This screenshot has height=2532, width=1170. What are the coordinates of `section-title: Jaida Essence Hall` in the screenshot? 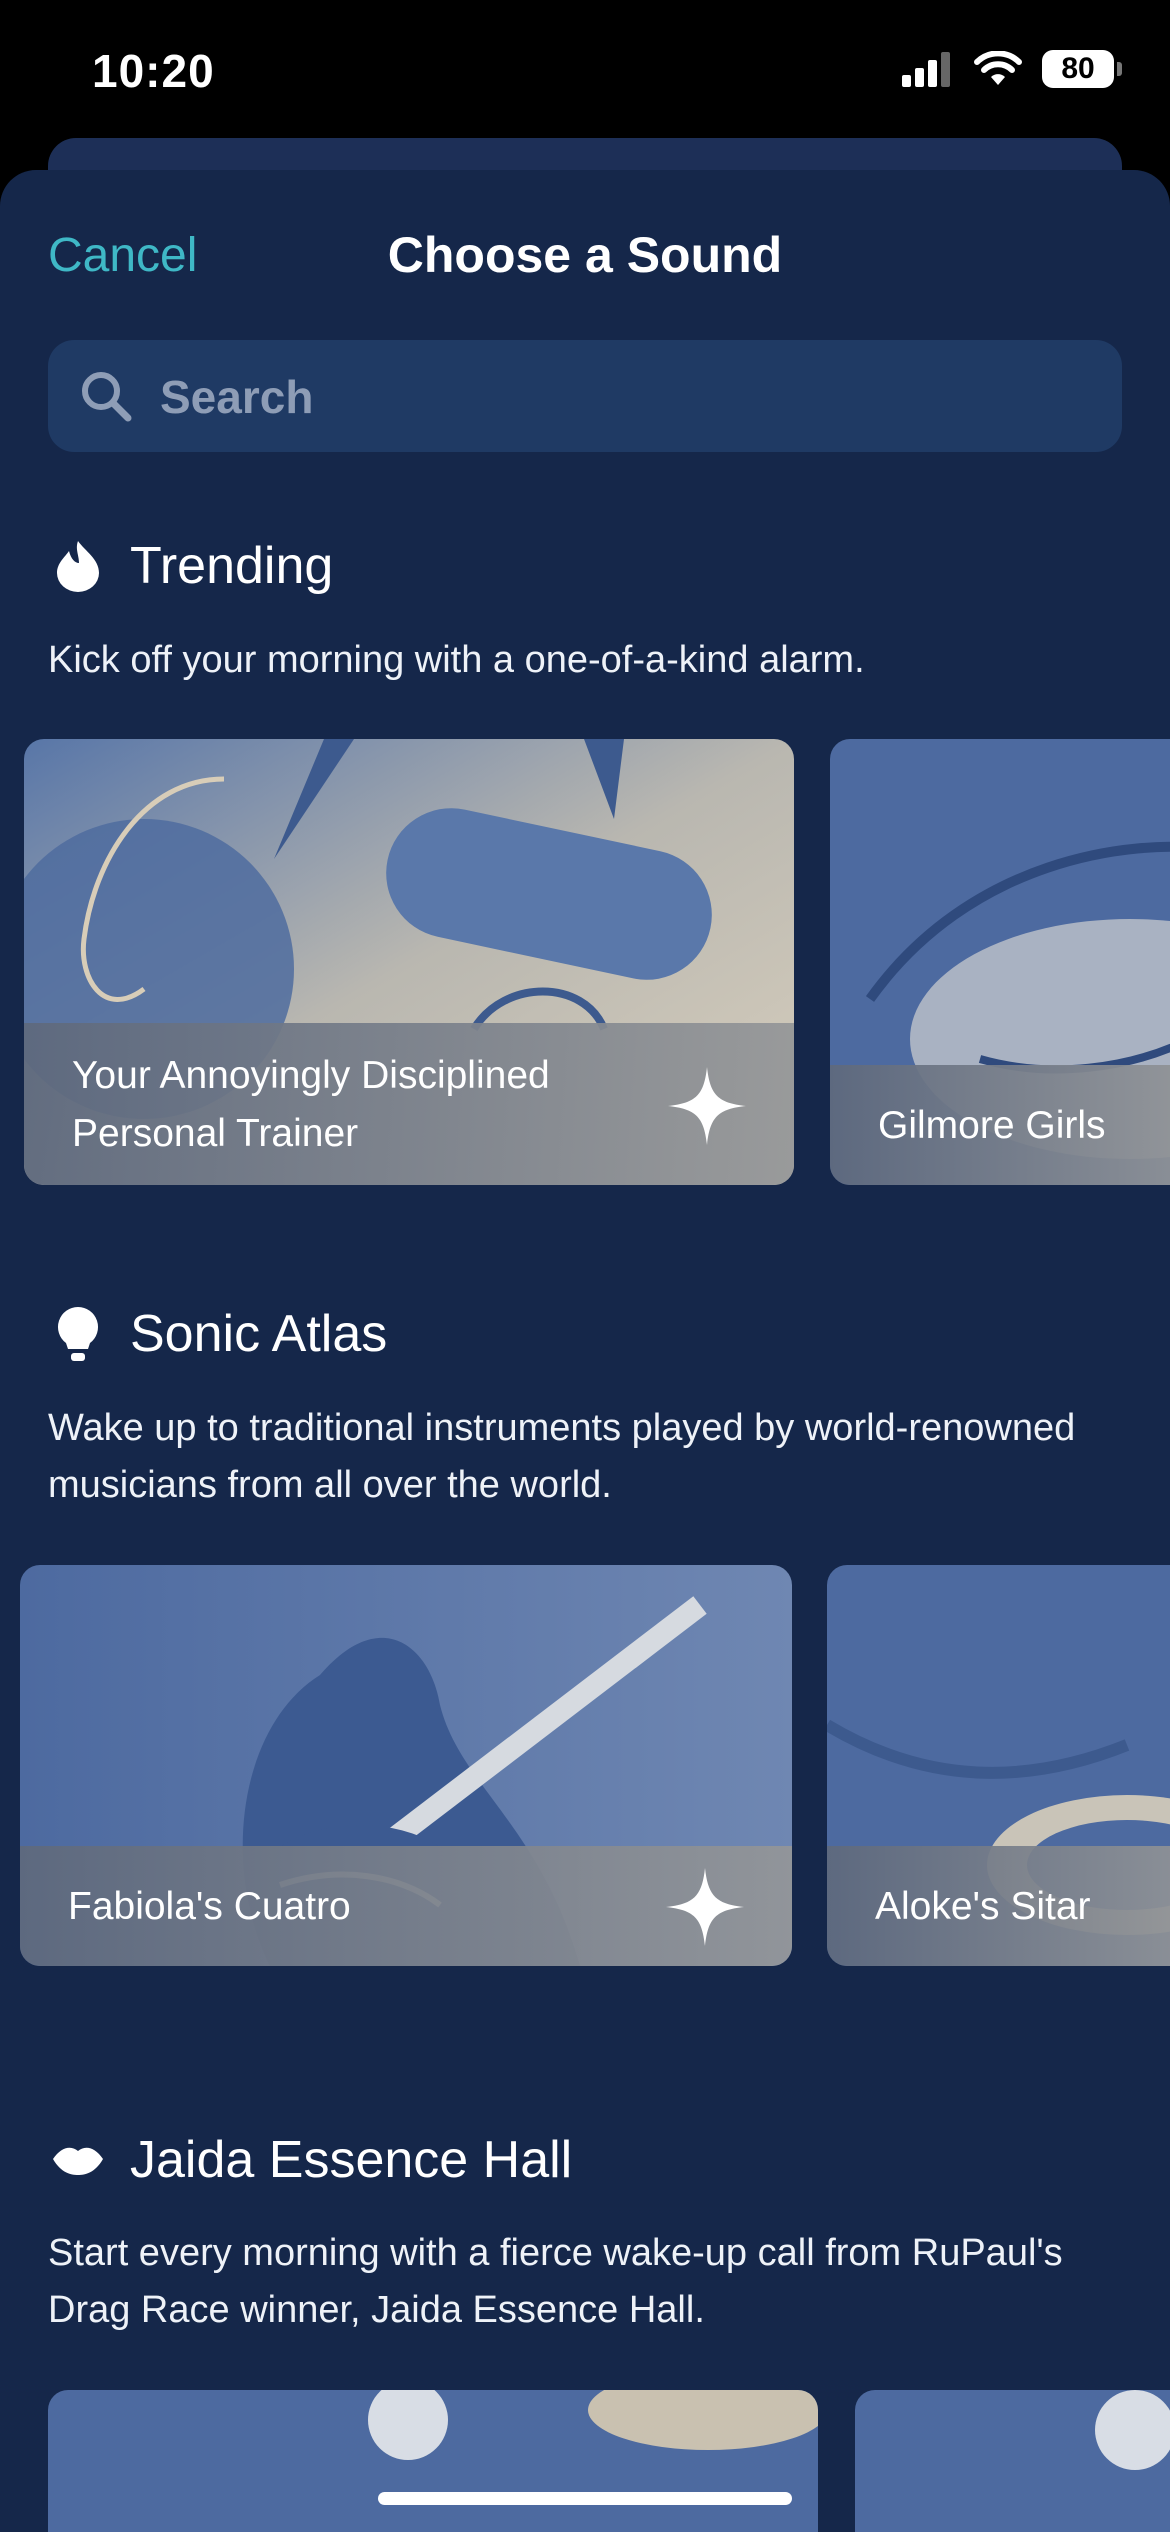 It's located at (351, 2160).